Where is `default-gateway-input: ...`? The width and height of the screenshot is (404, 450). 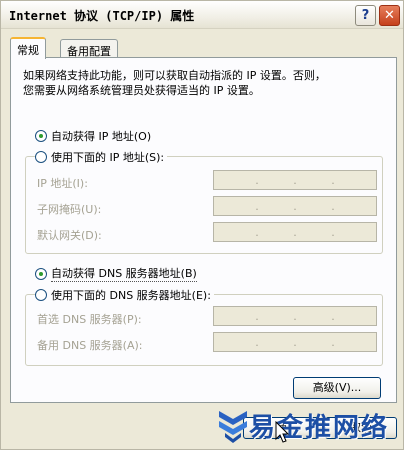 default-gateway-input: ... is located at coordinates (295, 232).